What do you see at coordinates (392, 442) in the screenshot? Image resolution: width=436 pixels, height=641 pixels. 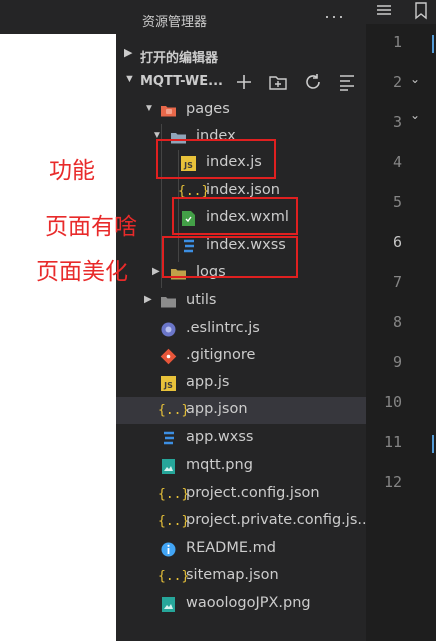 I see `line-number: 11` at bounding box center [392, 442].